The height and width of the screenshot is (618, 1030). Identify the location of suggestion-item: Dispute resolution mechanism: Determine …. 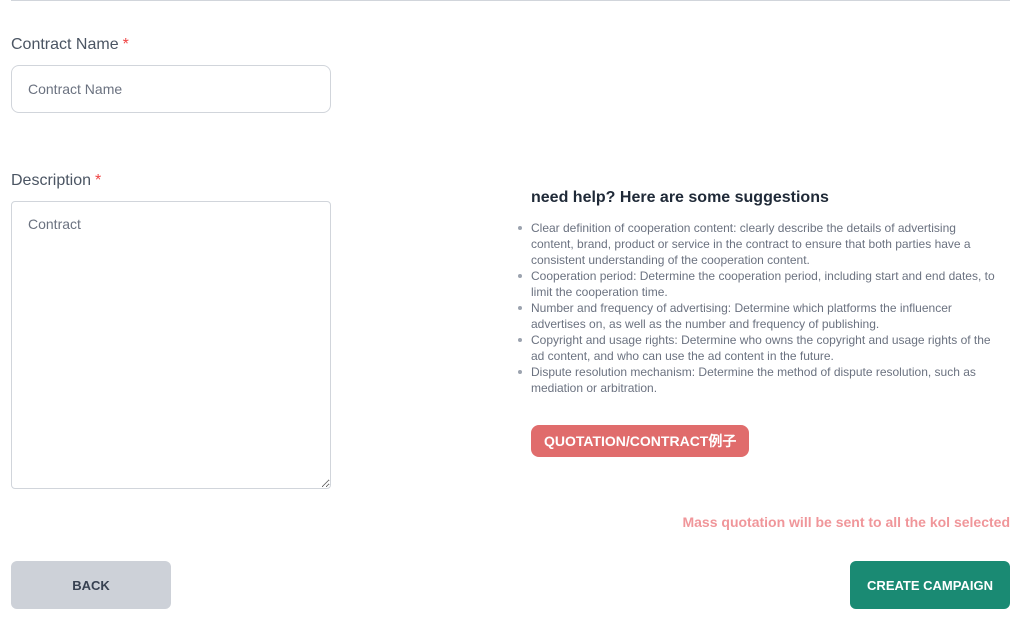
(759, 380).